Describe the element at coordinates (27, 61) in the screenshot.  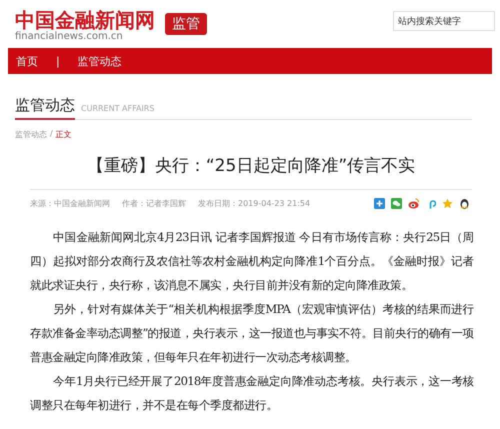
I see `nav-link: 首页` at that location.